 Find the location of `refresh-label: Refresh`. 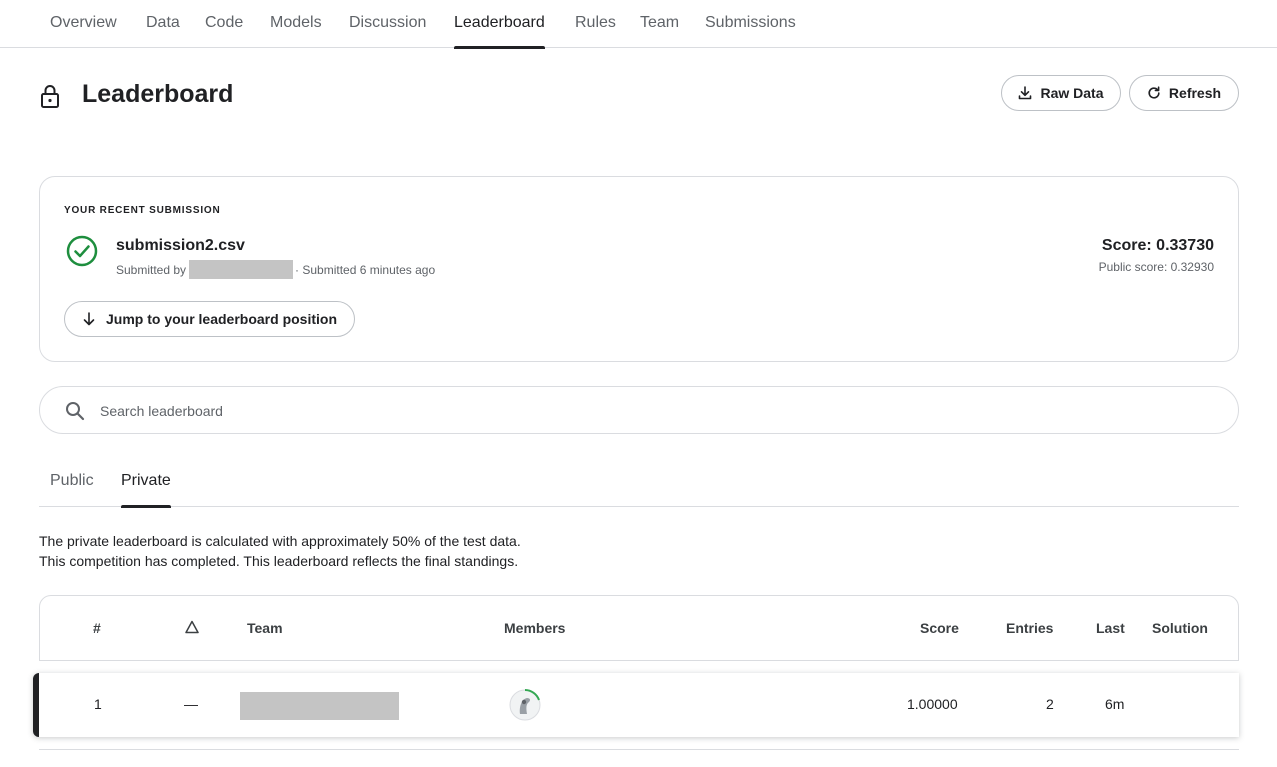

refresh-label: Refresh is located at coordinates (1195, 93).